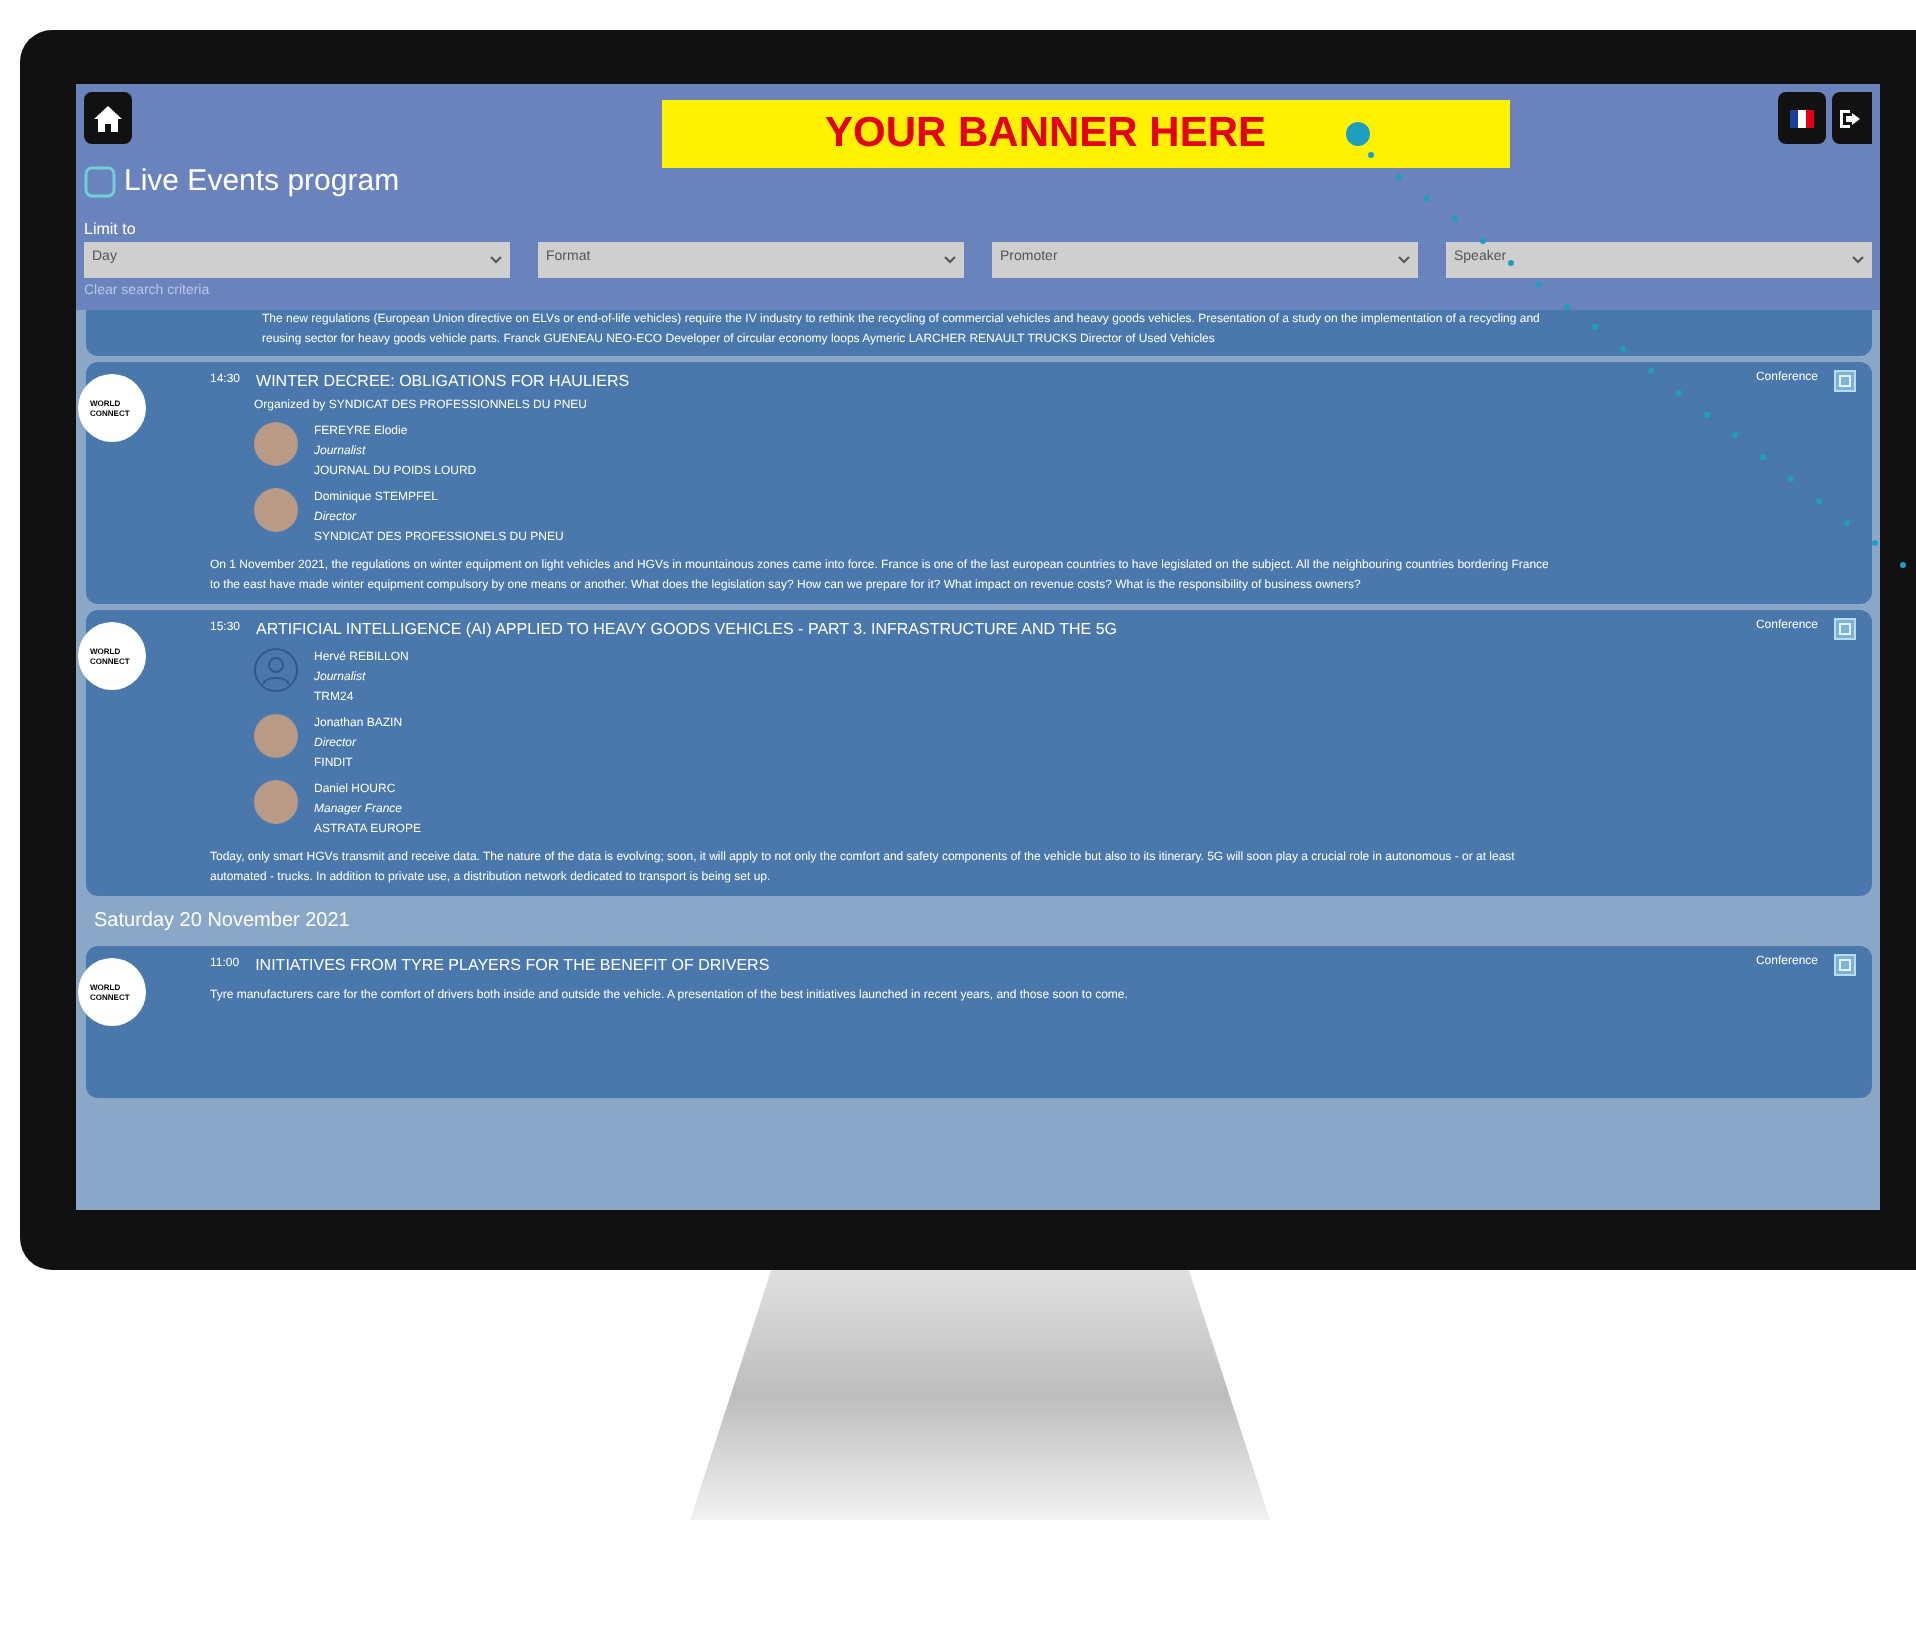  Describe the element at coordinates (222, 922) in the screenshot. I see `date-heading: Saturday 20 November 2021` at that location.